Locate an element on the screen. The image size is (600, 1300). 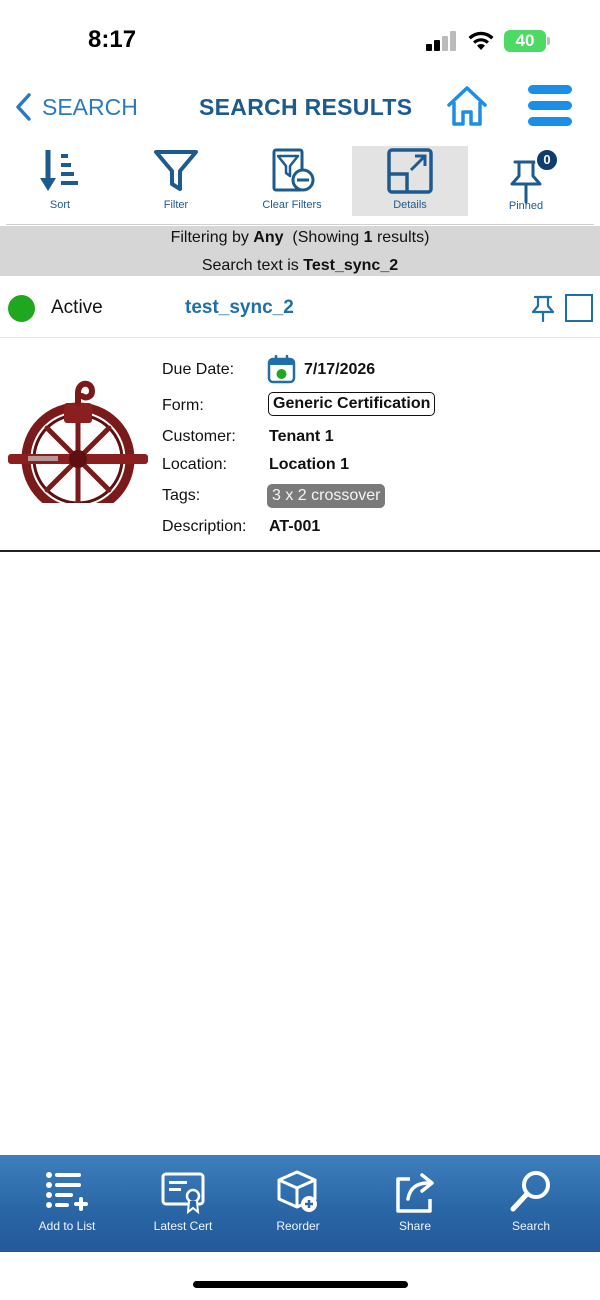
customer-label: Customer: is located at coordinates (199, 436).